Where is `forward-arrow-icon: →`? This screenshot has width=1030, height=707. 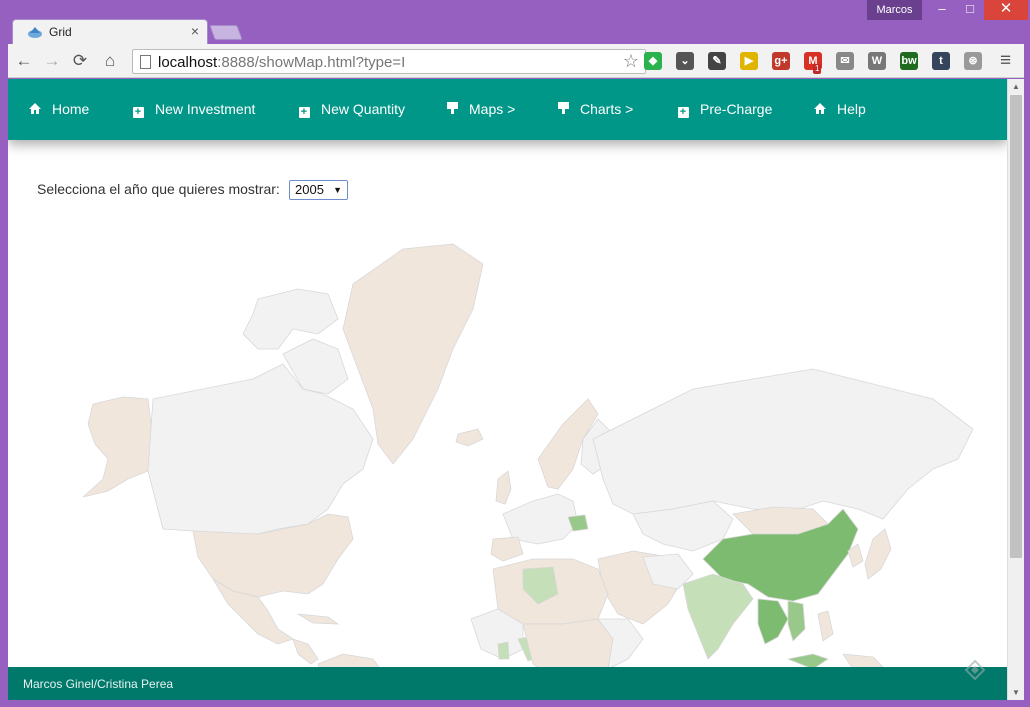
forward-arrow-icon: → is located at coordinates (52, 61).